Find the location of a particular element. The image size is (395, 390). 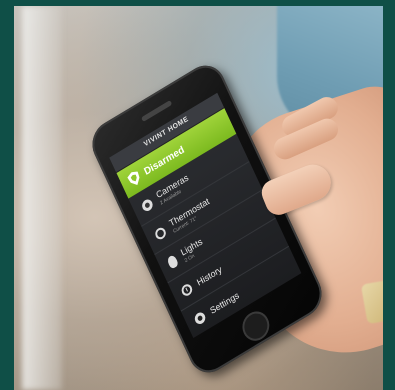

shield-icon is located at coordinates (134, 178).